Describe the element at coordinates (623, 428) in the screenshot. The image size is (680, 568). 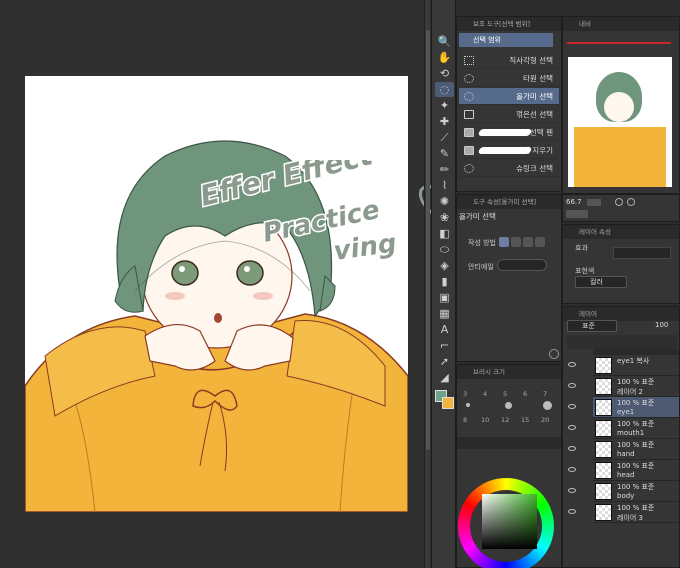
I see `layer-row: 100 % 표준 mouth1` at that location.